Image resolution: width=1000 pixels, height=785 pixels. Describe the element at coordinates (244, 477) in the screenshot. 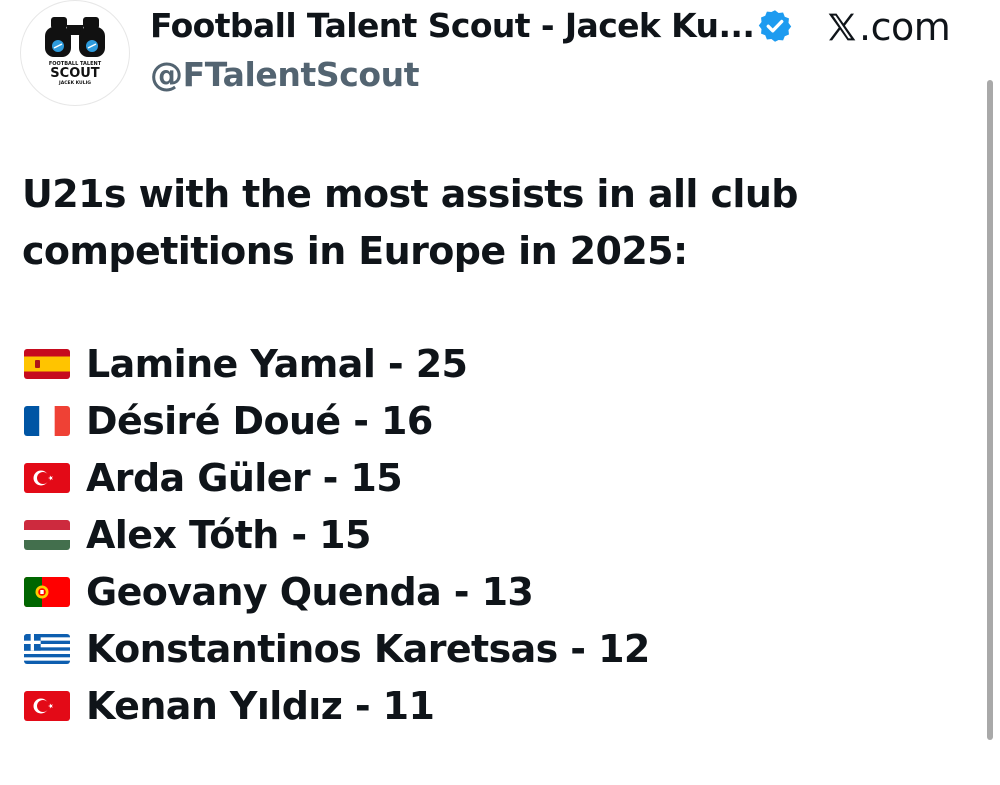

I see `player-entry: Arda Güler - 15` at that location.